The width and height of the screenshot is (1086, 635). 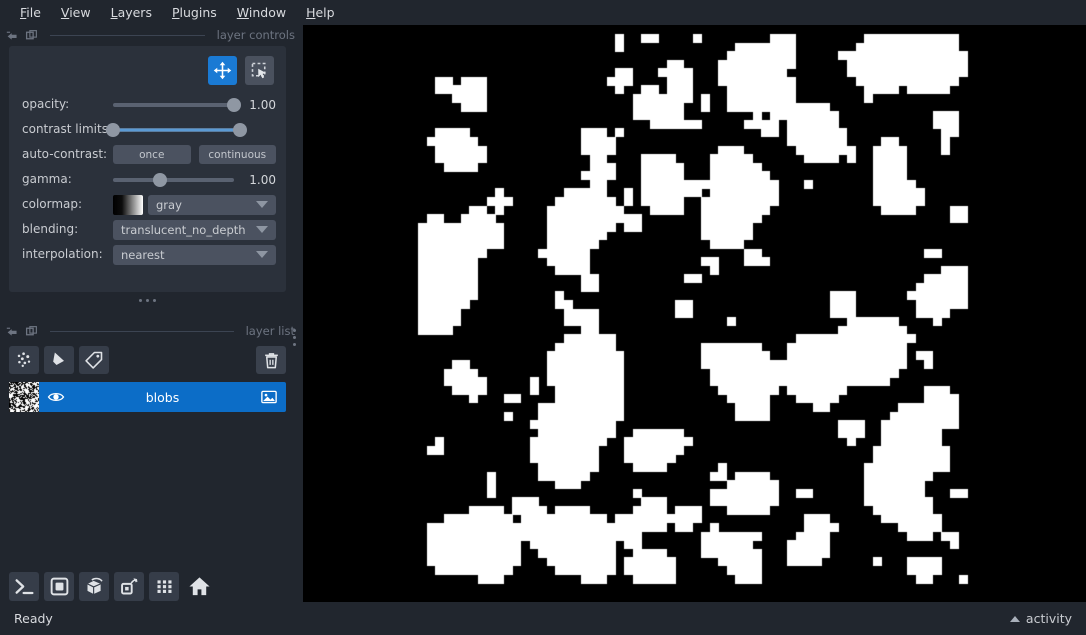 I want to click on auto-contrast-label: auto-contrast:, so click(x=65, y=154).